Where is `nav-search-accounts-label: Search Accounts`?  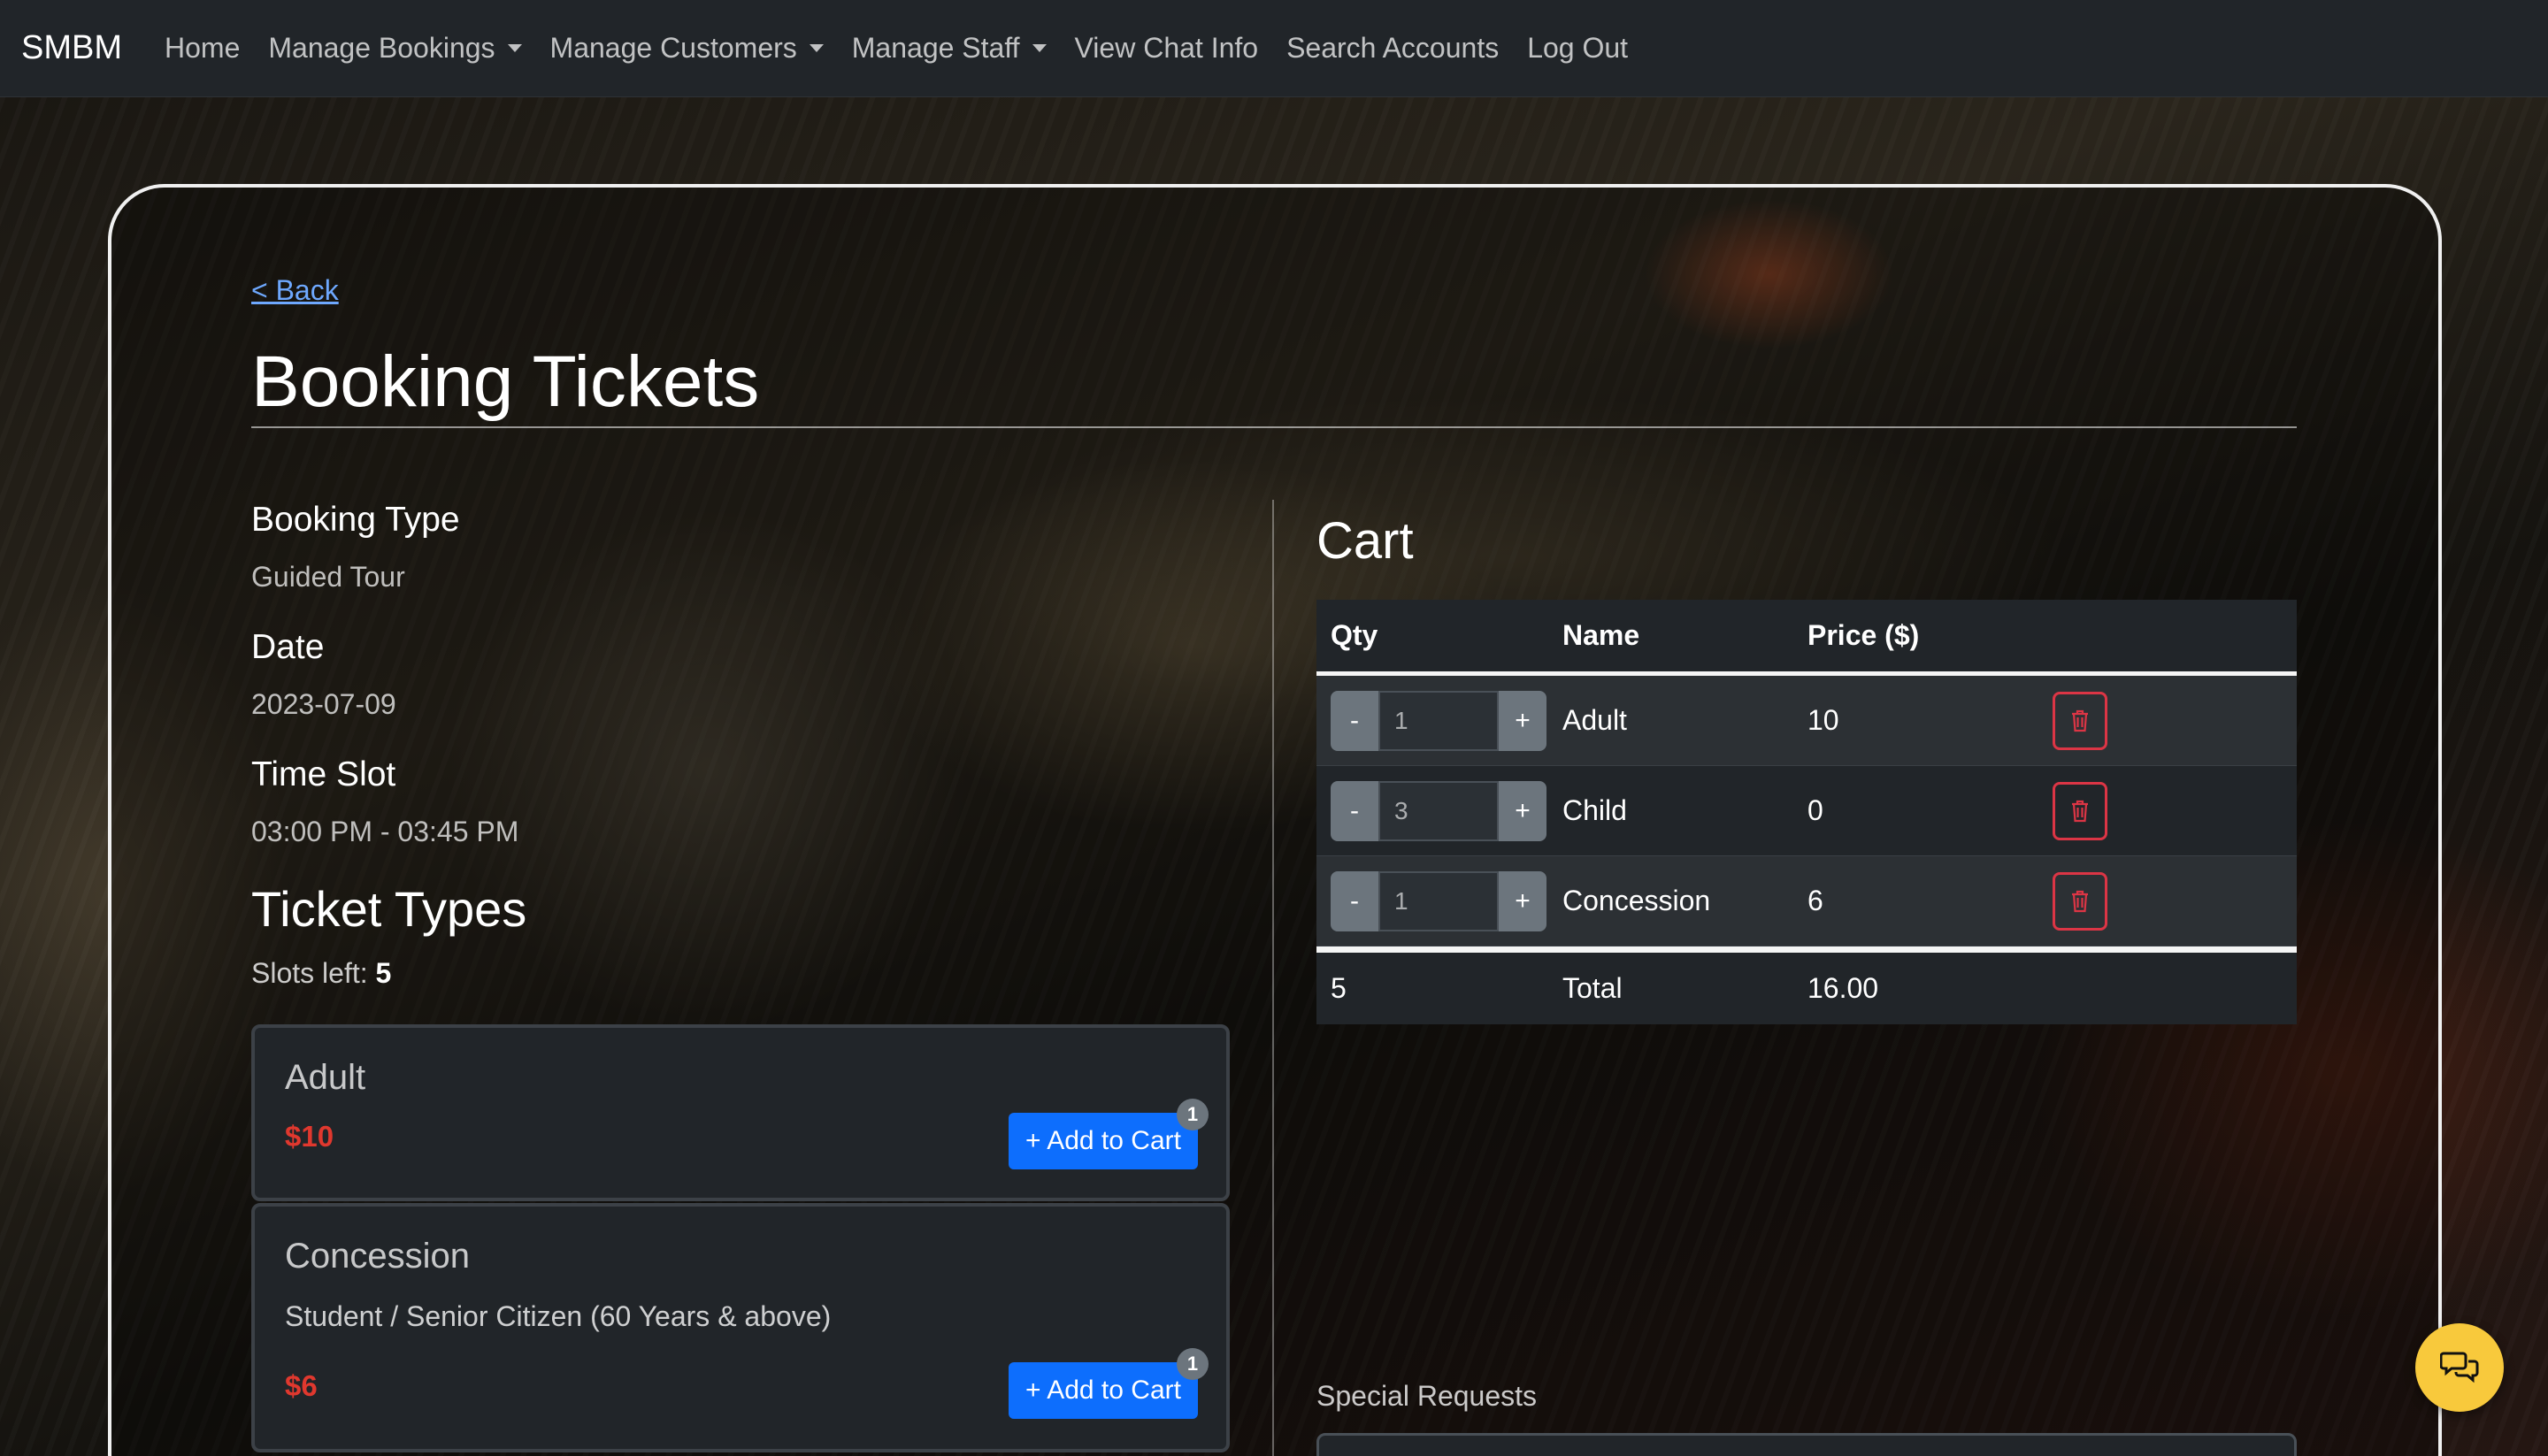
nav-search-accounts-label: Search Accounts is located at coordinates (1393, 48).